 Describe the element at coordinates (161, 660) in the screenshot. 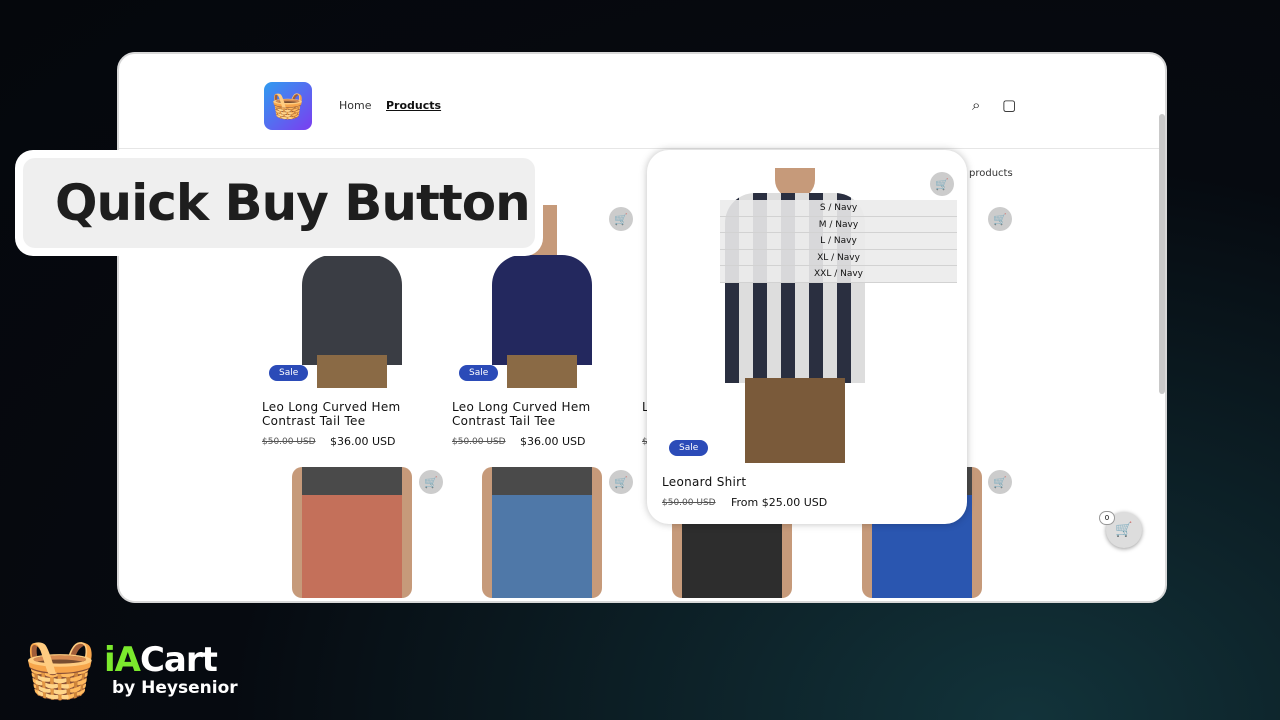

I see `brand-name: iACart` at that location.